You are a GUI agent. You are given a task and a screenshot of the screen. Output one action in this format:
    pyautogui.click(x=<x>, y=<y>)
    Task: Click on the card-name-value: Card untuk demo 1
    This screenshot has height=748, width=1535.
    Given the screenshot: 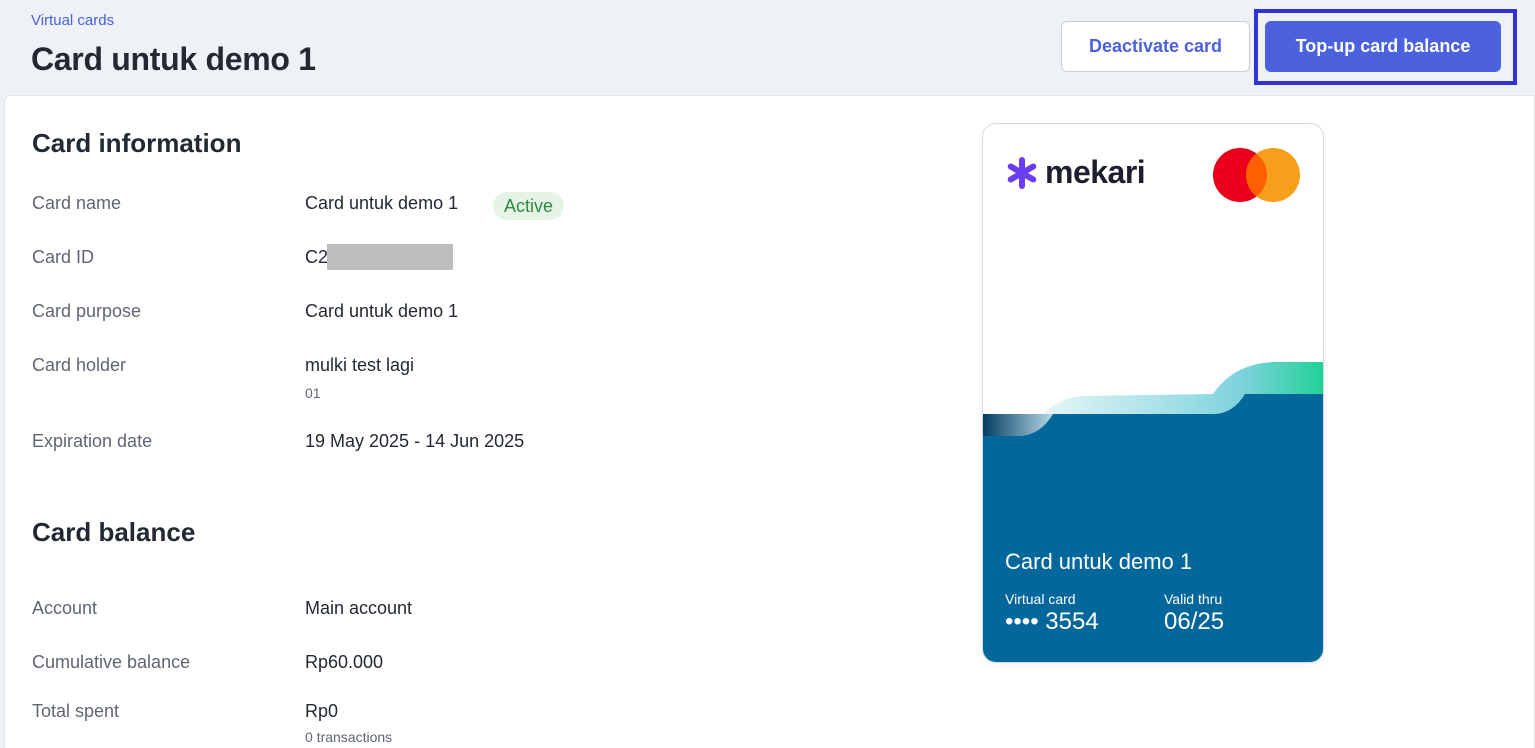 What is the action you would take?
    pyautogui.click(x=382, y=203)
    